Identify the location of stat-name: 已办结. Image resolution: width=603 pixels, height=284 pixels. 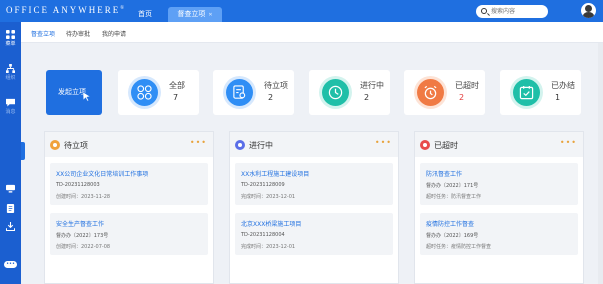
(563, 85).